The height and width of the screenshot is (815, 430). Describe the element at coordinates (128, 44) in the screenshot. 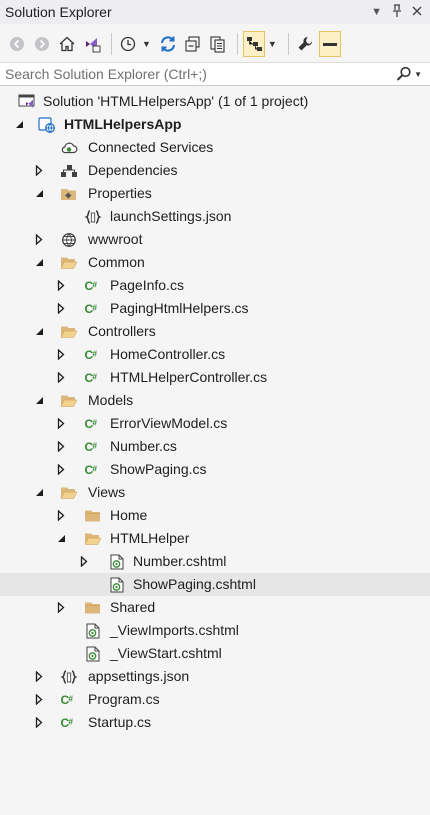

I see `pending-changes-filter-button` at that location.